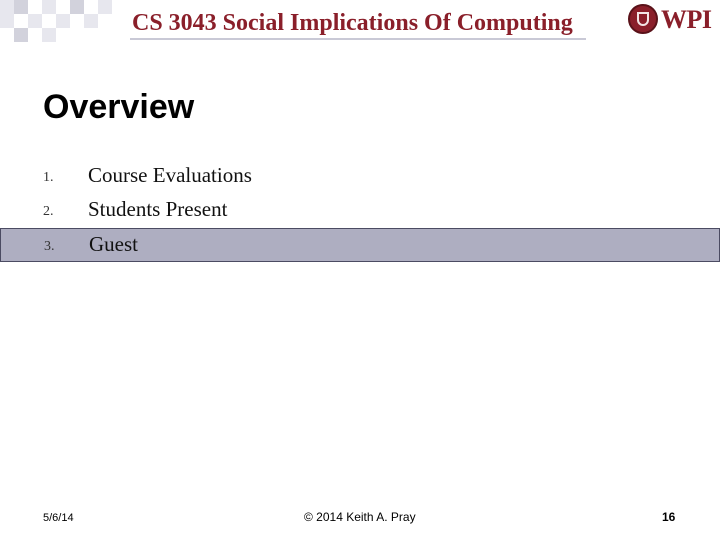 The width and height of the screenshot is (720, 540). I want to click on slide-title: Overview, so click(119, 107).